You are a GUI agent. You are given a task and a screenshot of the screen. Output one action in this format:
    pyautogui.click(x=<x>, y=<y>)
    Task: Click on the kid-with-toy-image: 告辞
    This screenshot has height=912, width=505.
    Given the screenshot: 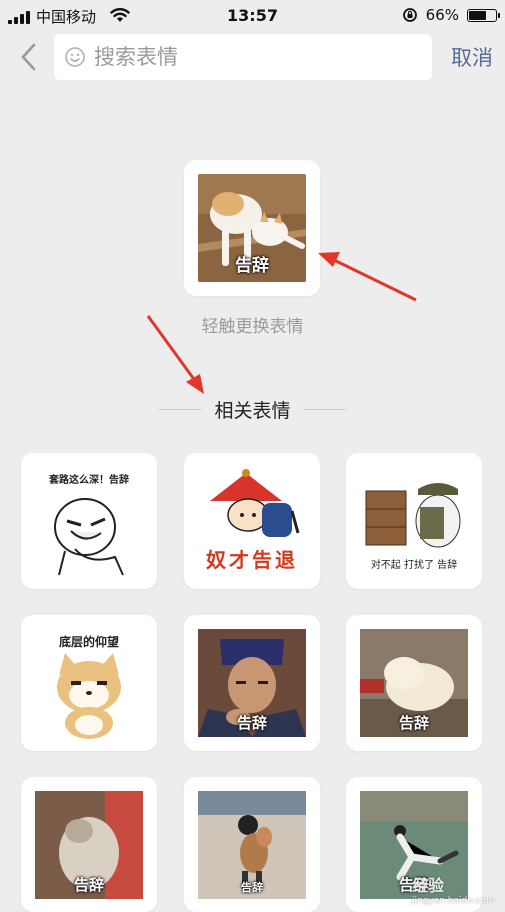 What is the action you would take?
    pyautogui.click(x=252, y=845)
    